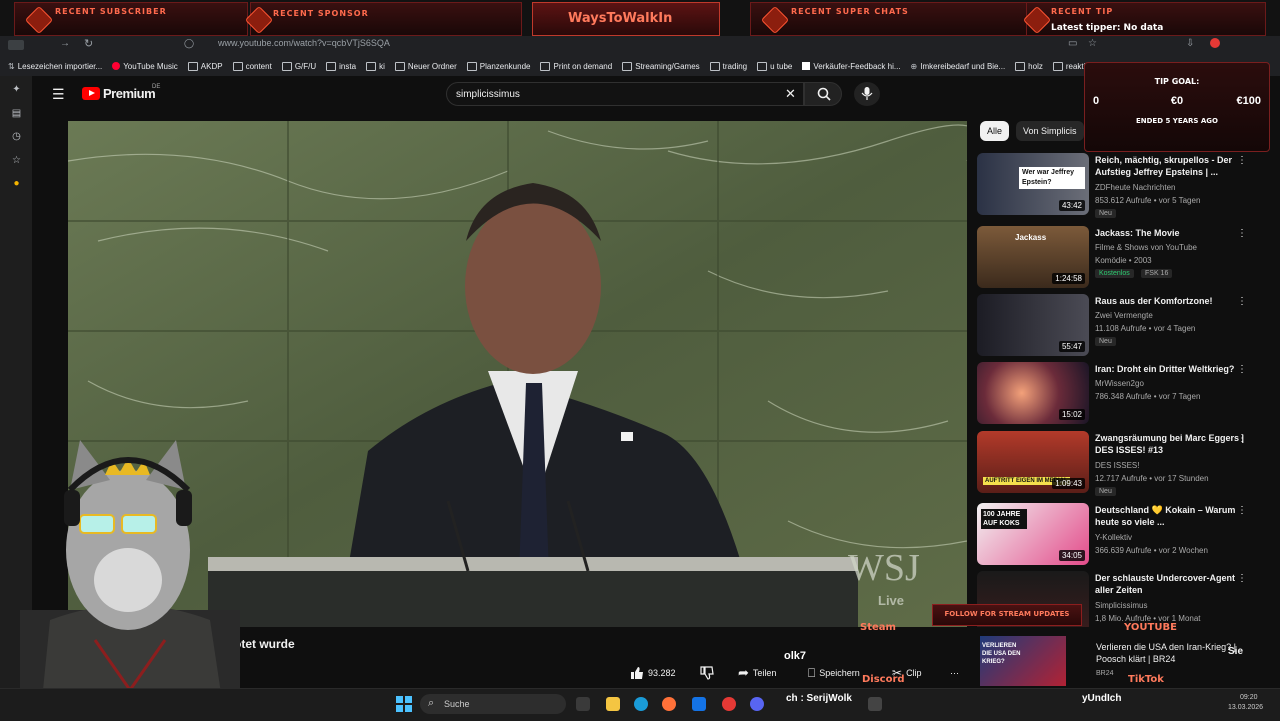 This screenshot has width=1280, height=721. What do you see at coordinates (1124, 315) in the screenshot?
I see `channel-name: Zwei Vermengte` at bounding box center [1124, 315].